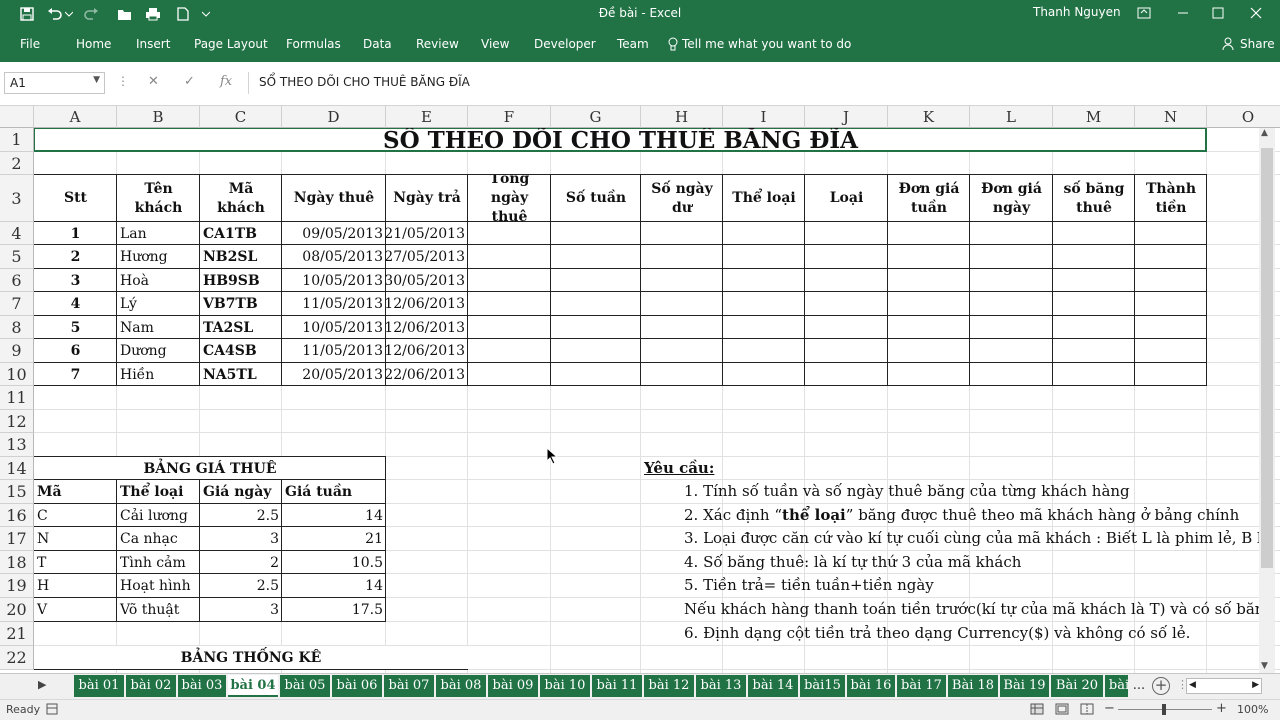  I want to click on tab-file: File, so click(30, 44).